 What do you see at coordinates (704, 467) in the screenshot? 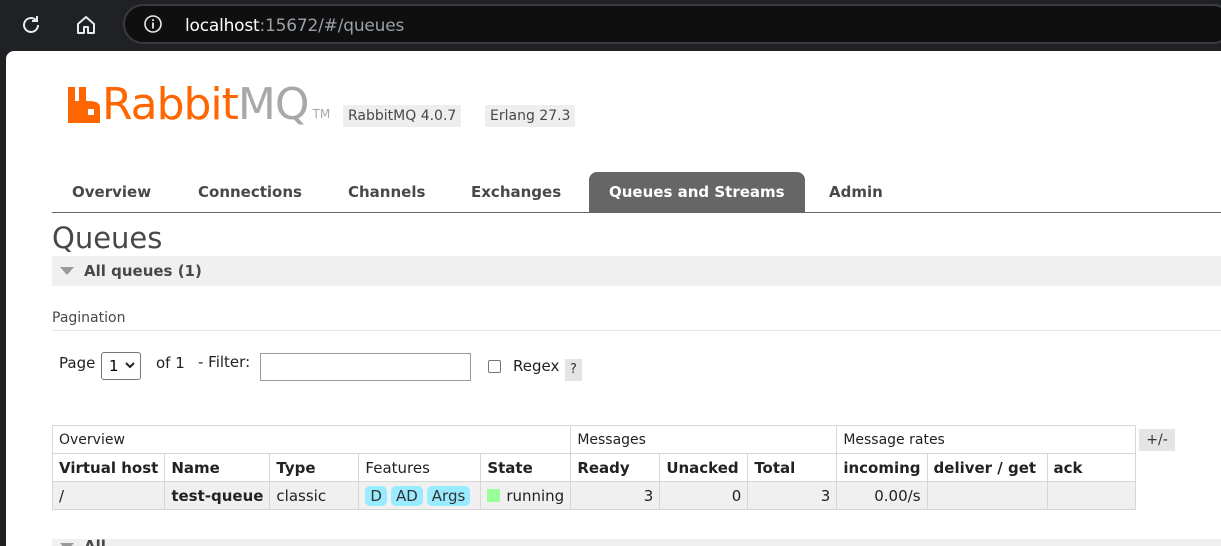
I see `col-unacked: Unacked` at bounding box center [704, 467].